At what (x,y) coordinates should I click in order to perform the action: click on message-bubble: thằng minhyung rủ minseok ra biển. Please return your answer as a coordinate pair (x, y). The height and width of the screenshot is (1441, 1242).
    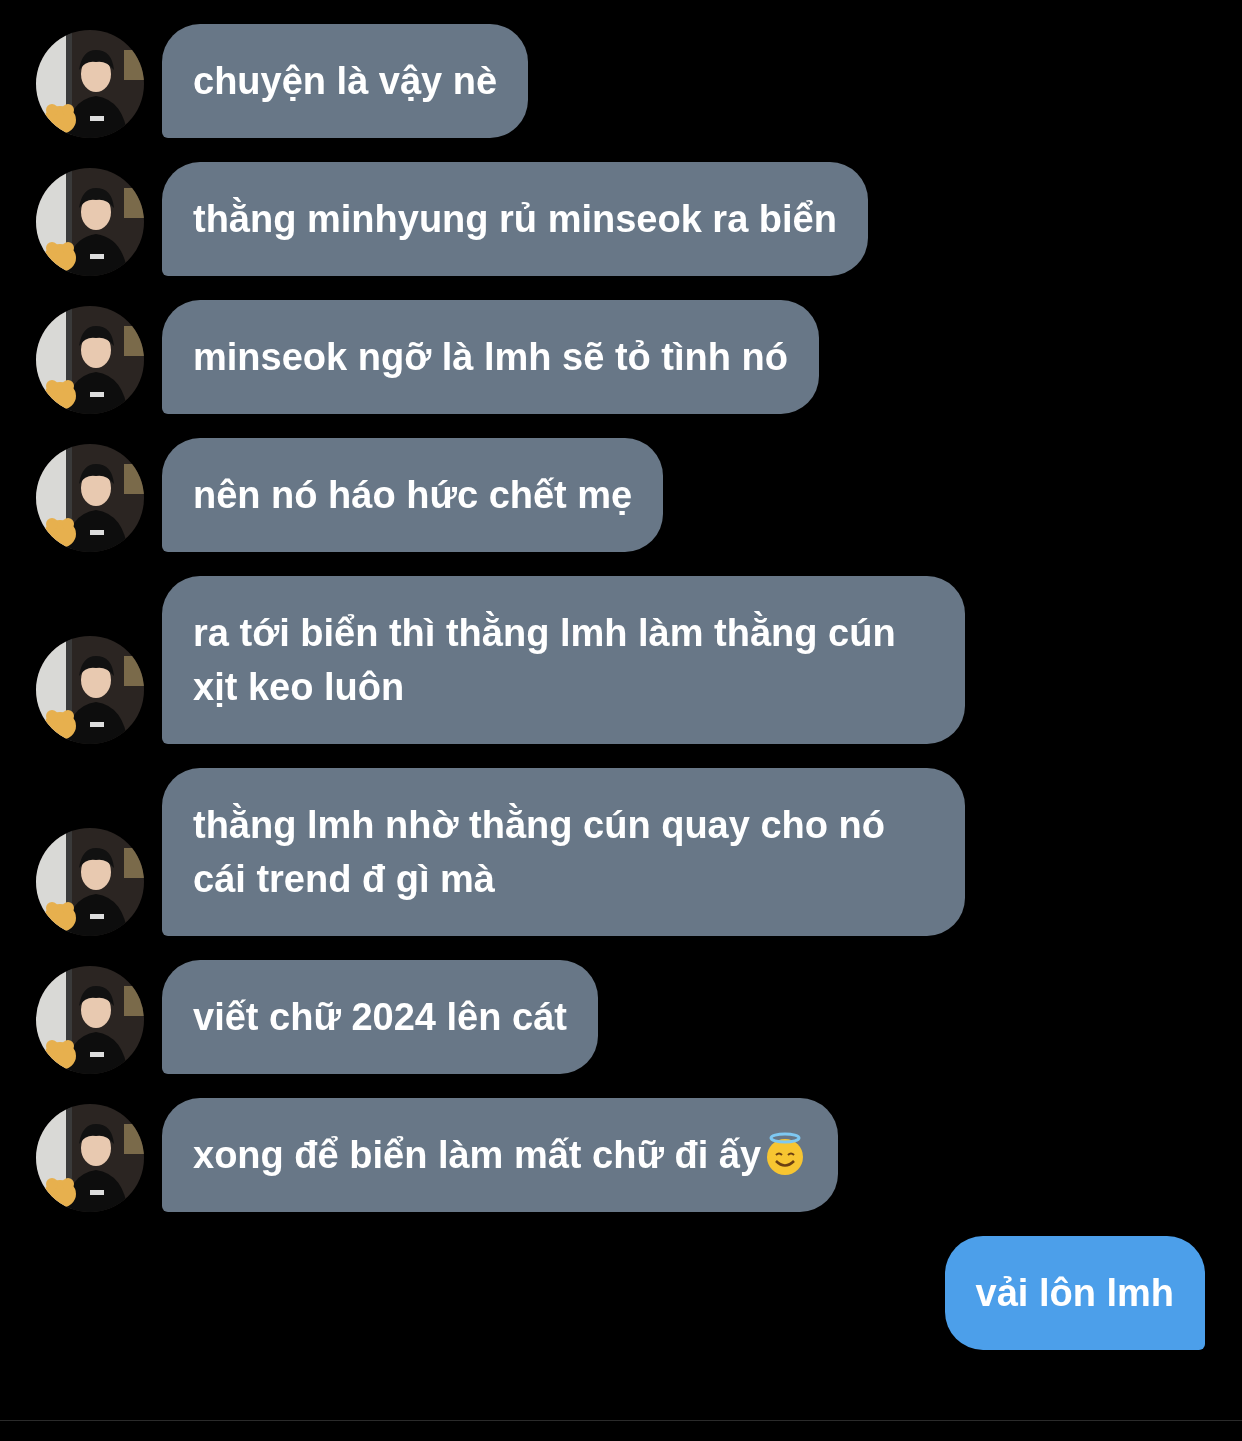
    Looking at the image, I should click on (515, 219).